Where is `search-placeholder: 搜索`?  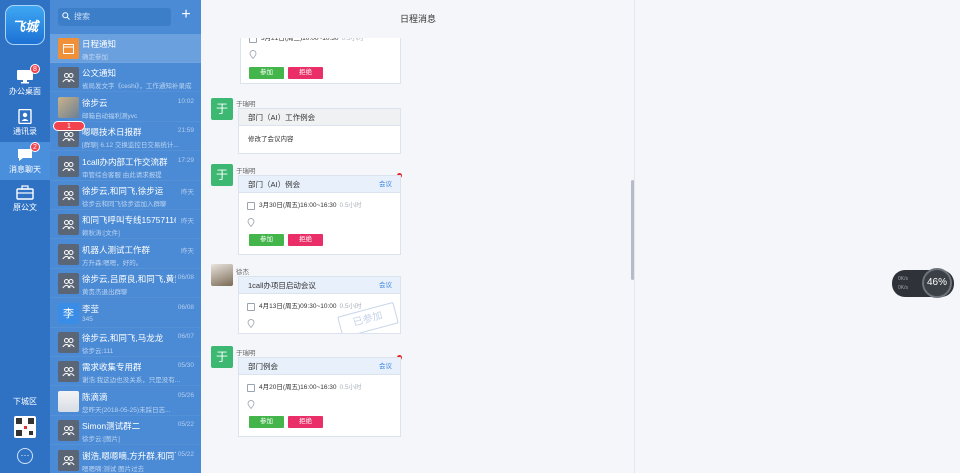 search-placeholder: 搜索 is located at coordinates (82, 16).